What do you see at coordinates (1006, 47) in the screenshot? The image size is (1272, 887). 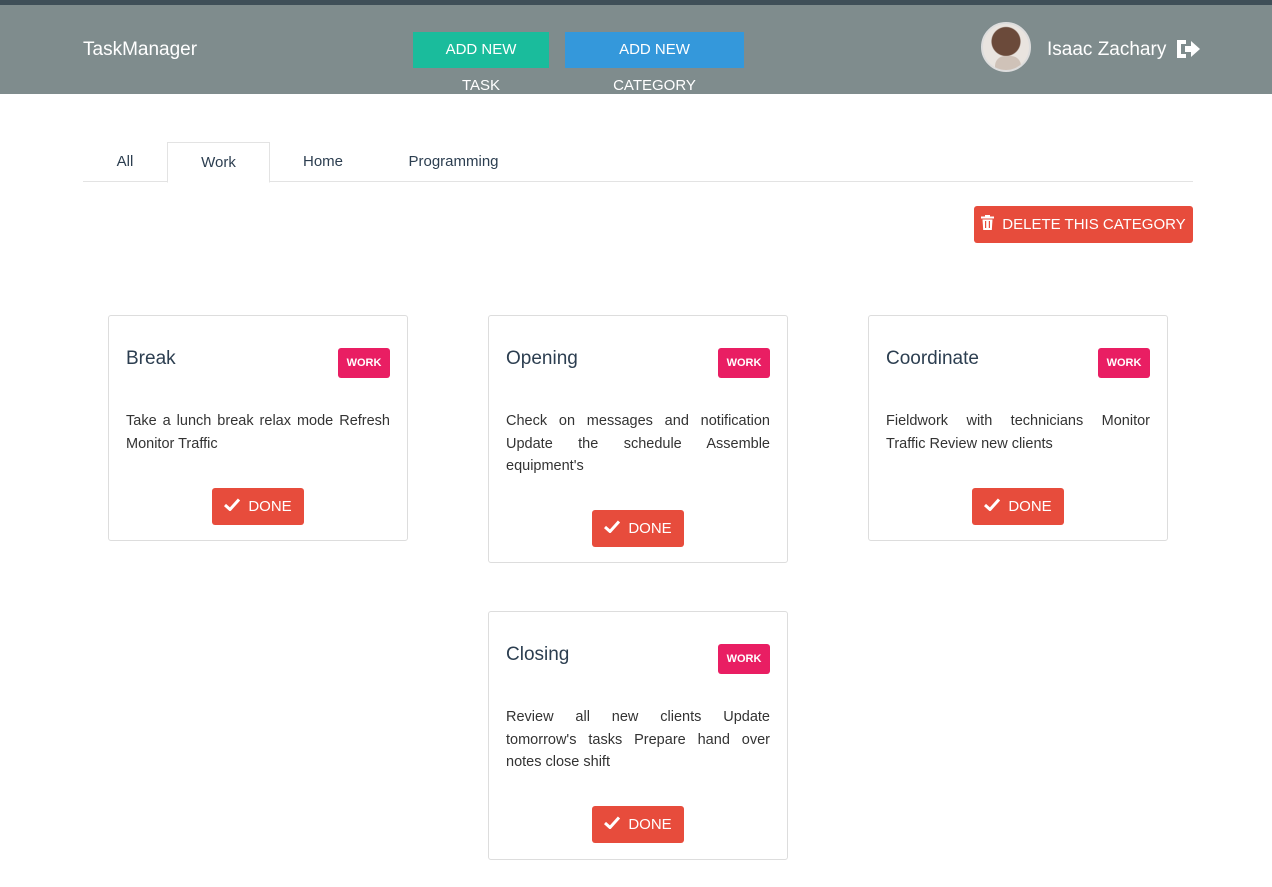 I see `avatar` at bounding box center [1006, 47].